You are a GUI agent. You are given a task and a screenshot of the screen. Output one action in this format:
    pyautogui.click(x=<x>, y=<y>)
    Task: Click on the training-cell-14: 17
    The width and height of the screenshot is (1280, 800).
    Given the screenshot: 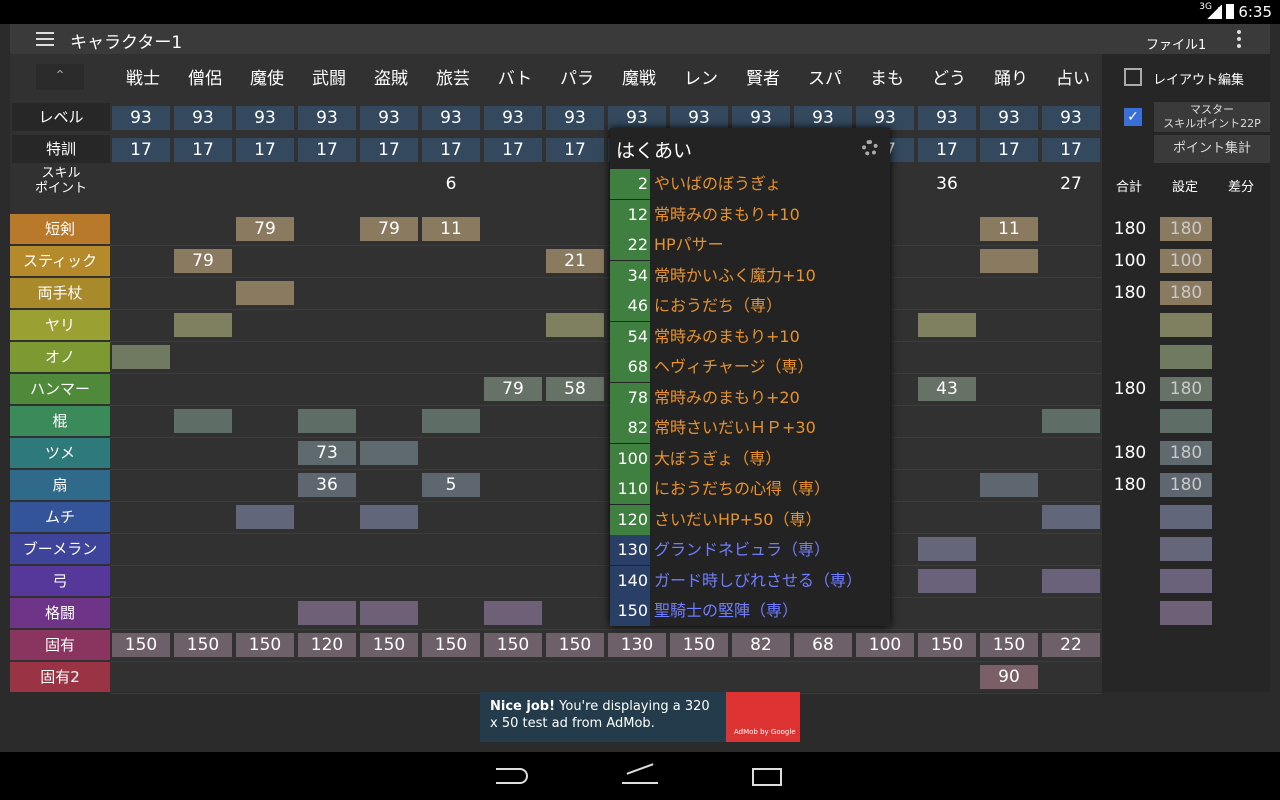 What is the action you would take?
    pyautogui.click(x=1009, y=150)
    